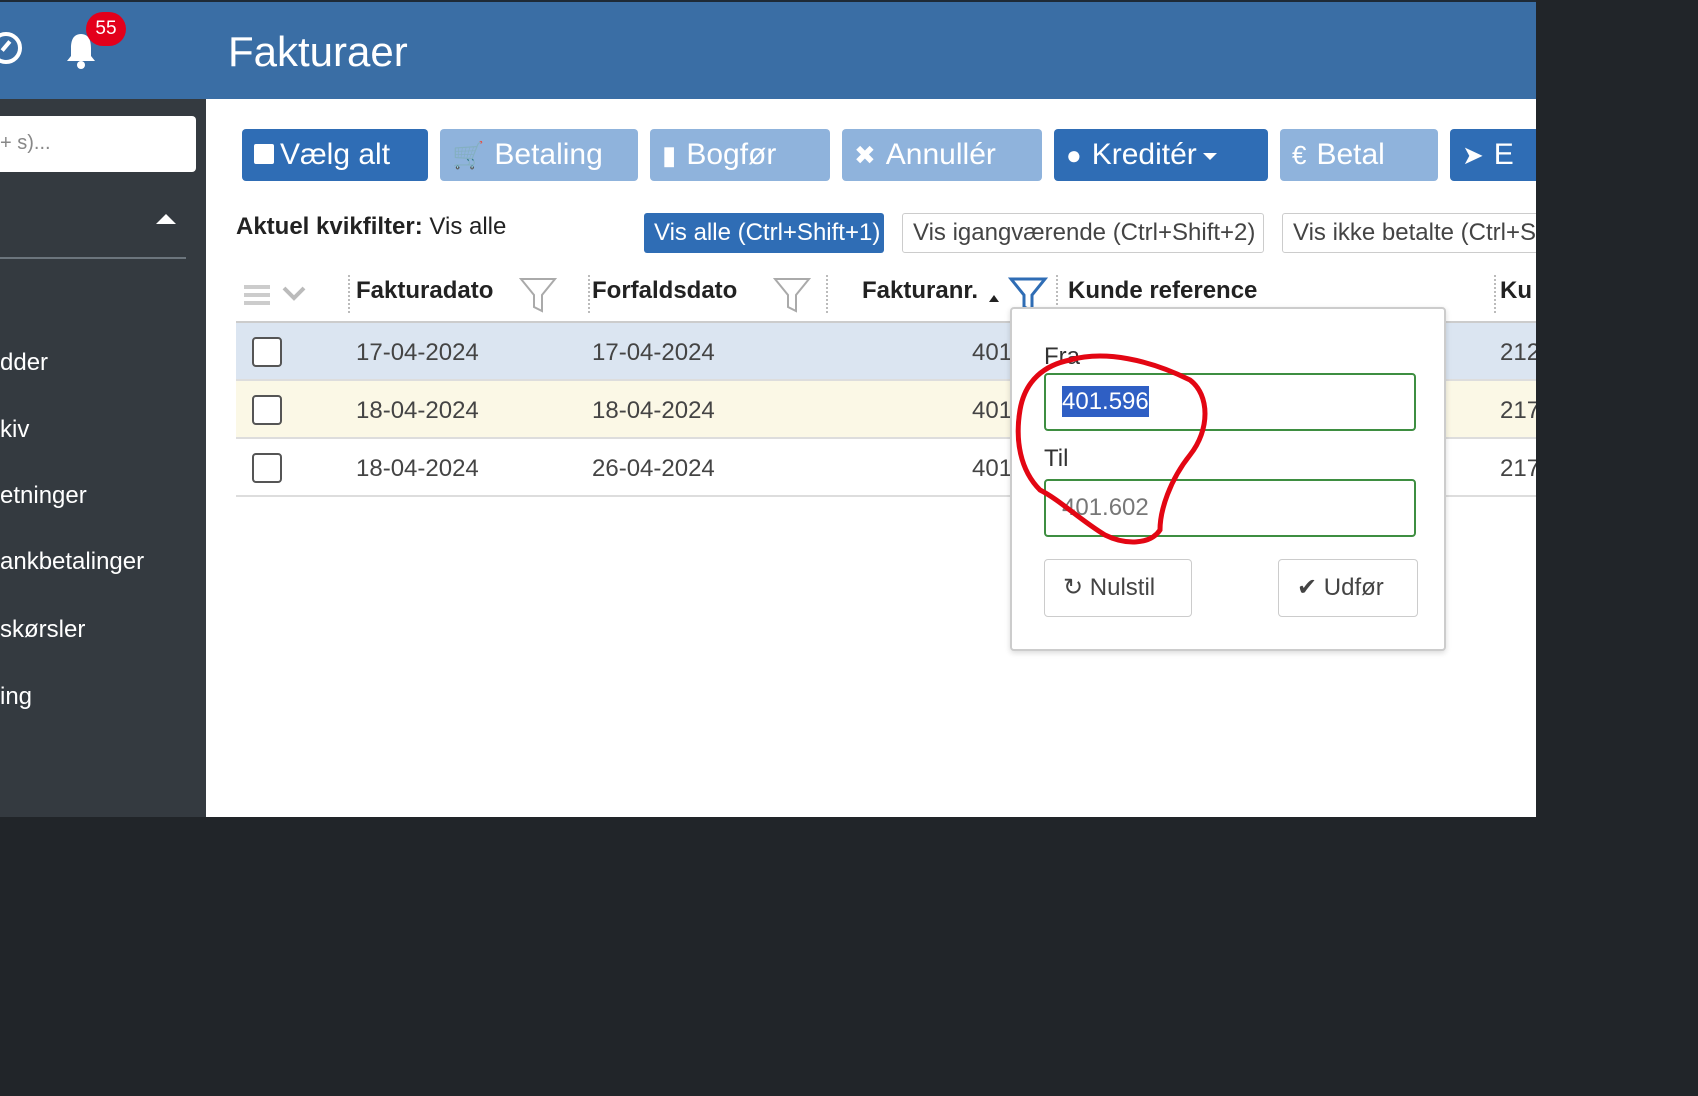  Describe the element at coordinates (1118, 588) in the screenshot. I see `reset-button: ↻ Nulstil` at that location.